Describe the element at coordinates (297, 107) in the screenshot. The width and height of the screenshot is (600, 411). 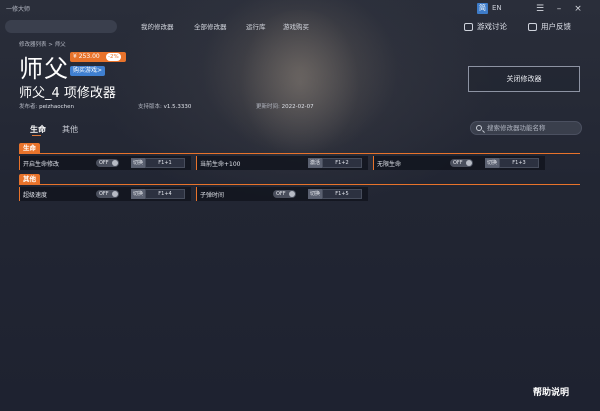
I see `updated-value: 2022-02-07` at that location.